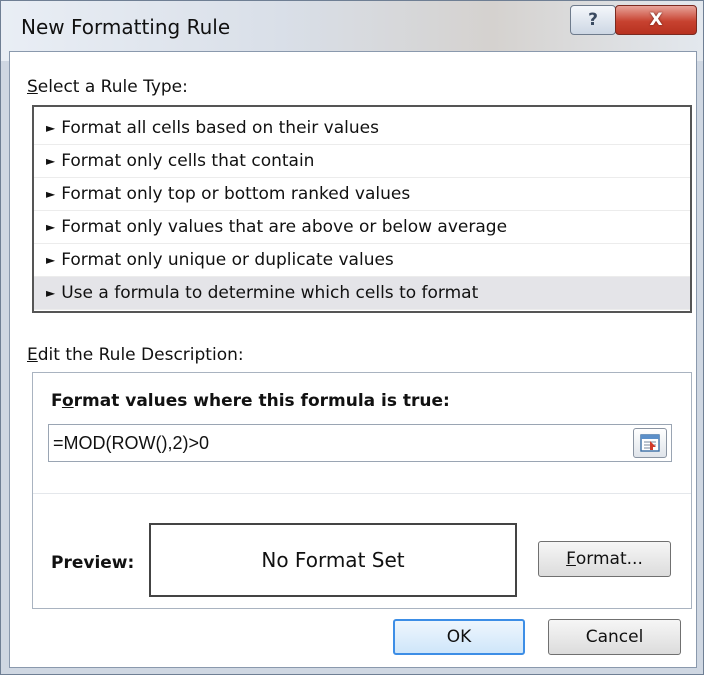 The width and height of the screenshot is (704, 675). I want to click on help-button: ?, so click(593, 20).